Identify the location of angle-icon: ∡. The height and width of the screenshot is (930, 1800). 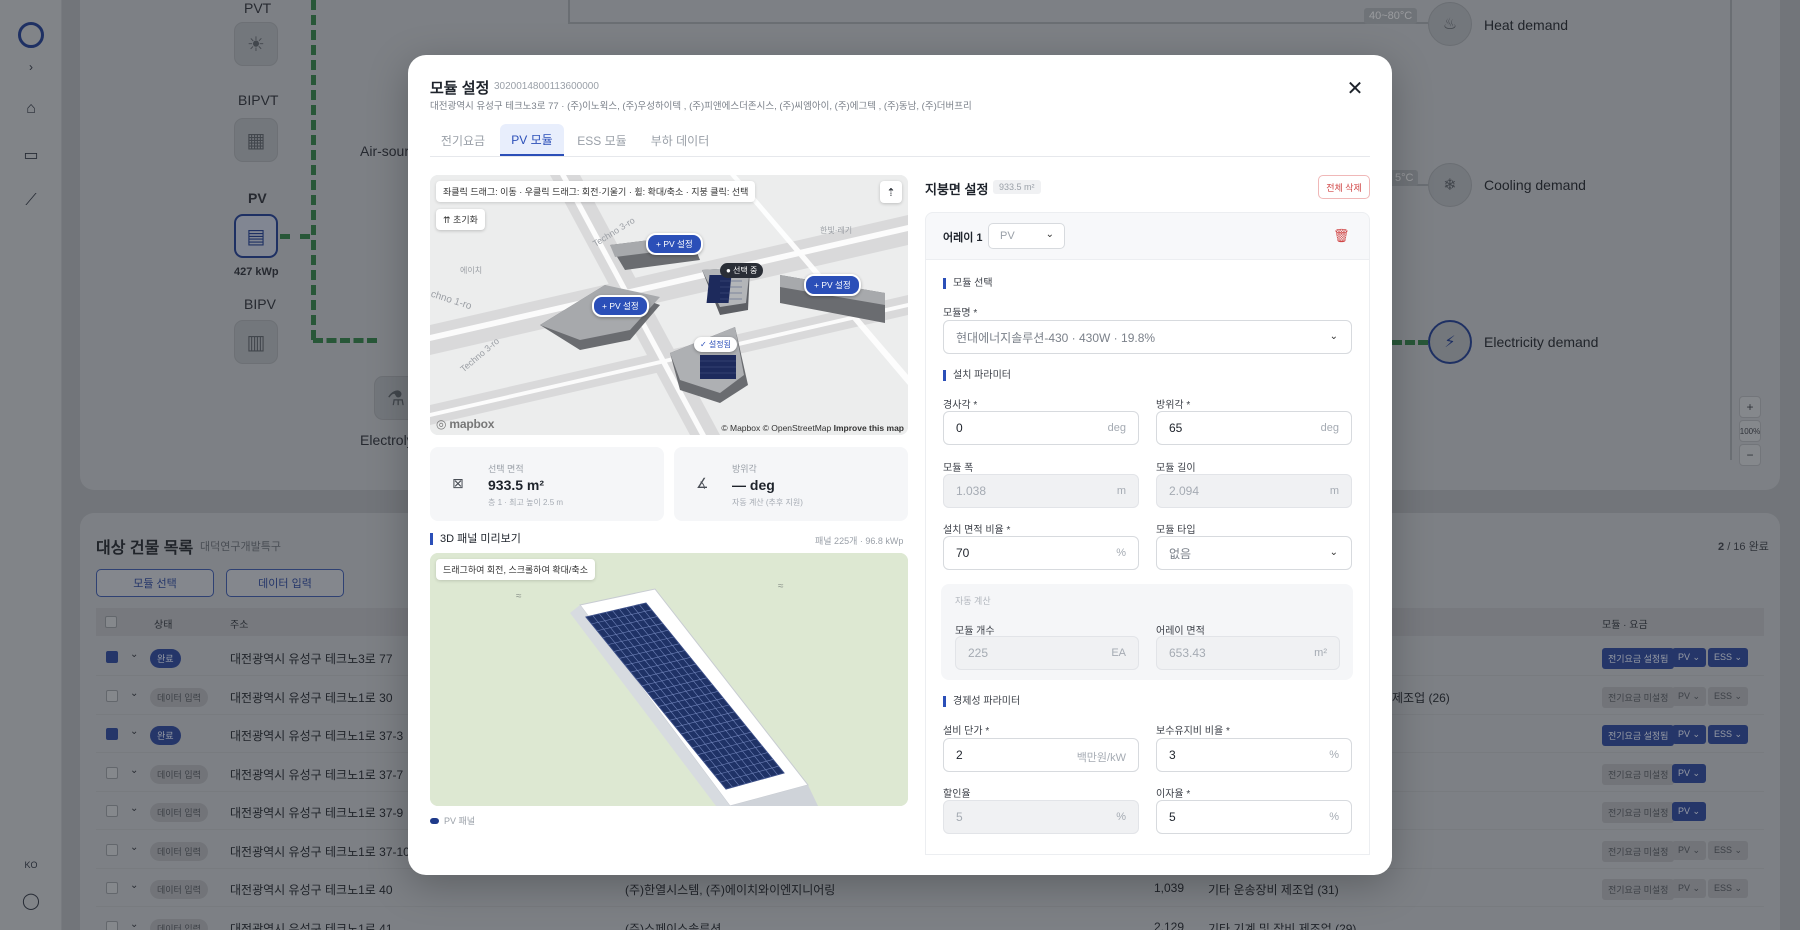
(702, 483).